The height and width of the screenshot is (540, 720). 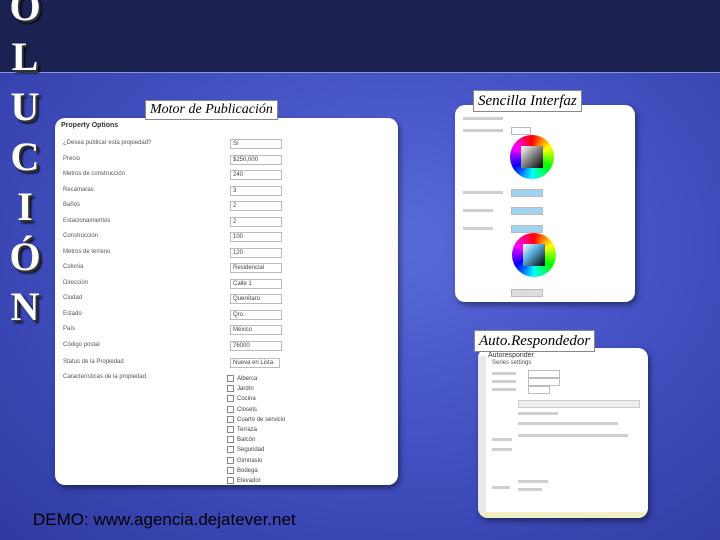 I want to click on feature-checkbox: Gimnasio, so click(x=245, y=461).